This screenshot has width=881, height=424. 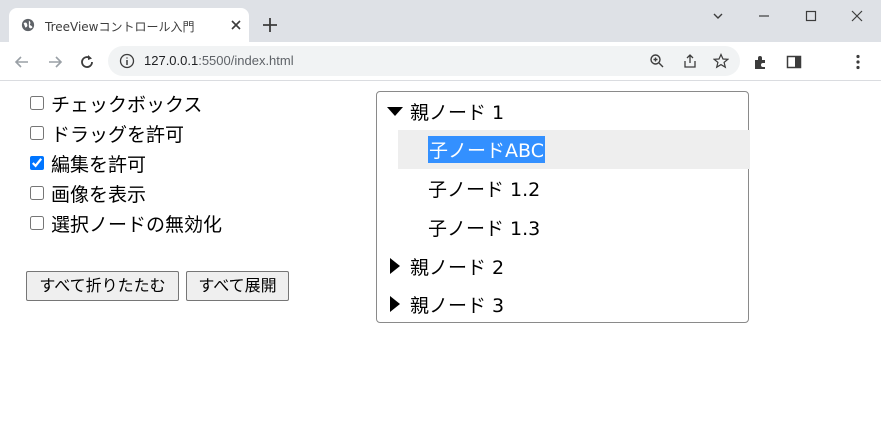 I want to click on option-label: 編集を許可, so click(x=99, y=164).